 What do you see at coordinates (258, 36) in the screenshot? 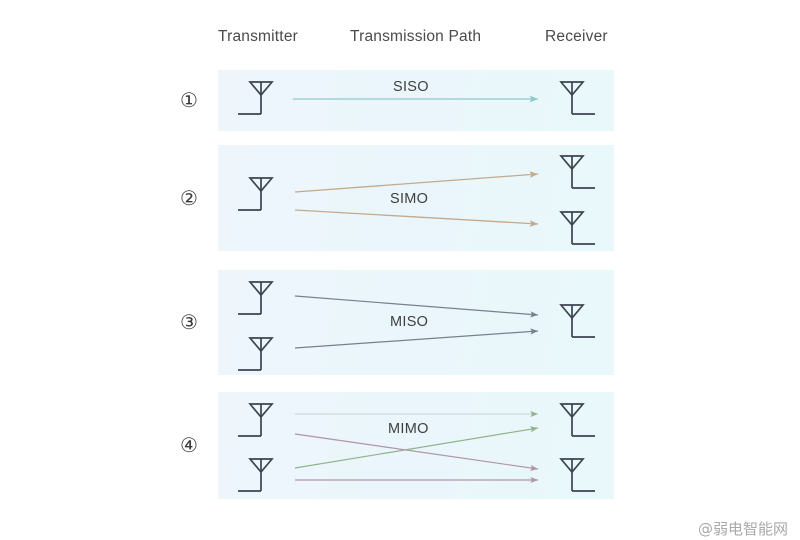
I see `column-header-transmitter: Transmitter` at bounding box center [258, 36].